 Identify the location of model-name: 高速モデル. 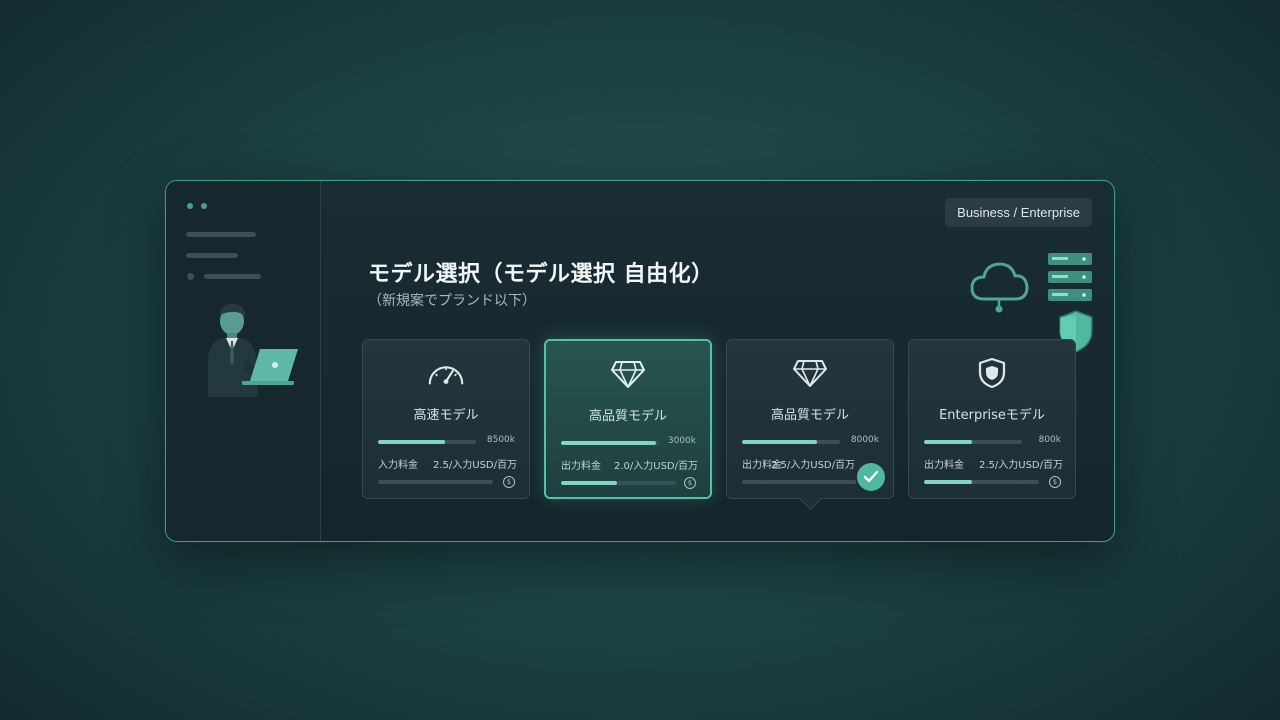
(446, 415).